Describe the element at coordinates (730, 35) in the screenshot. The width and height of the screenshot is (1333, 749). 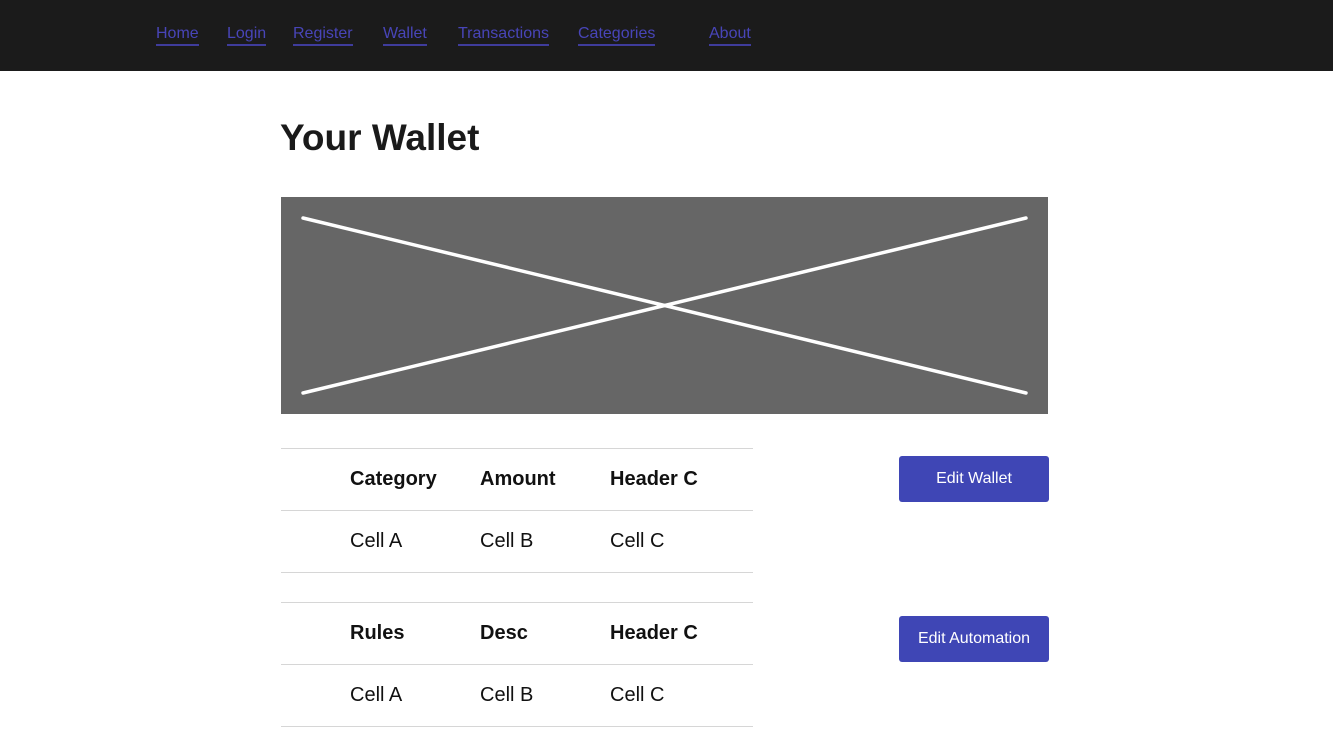
I see `nav-link-about: About` at that location.